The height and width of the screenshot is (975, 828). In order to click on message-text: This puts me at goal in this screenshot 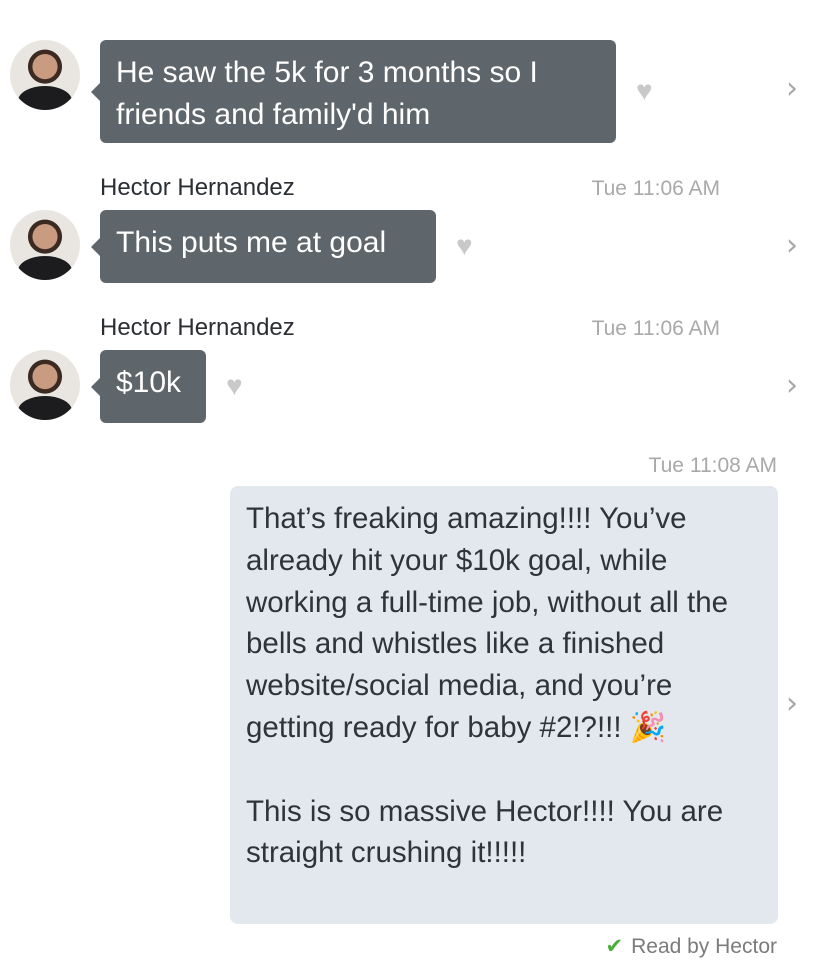, I will do `click(251, 242)`.